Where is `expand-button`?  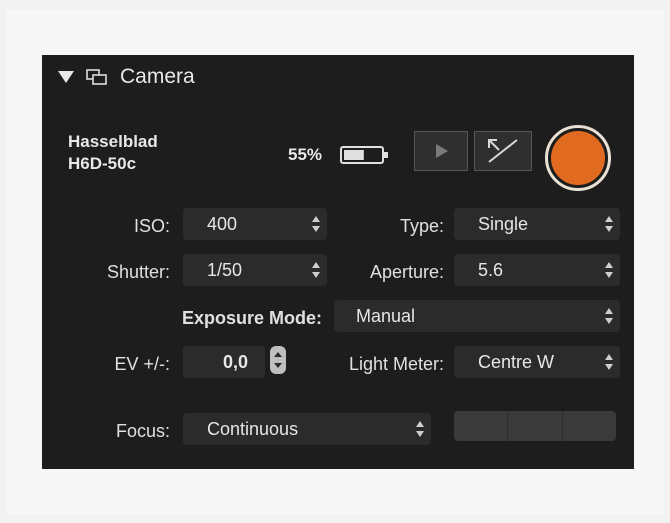 expand-button is located at coordinates (503, 151).